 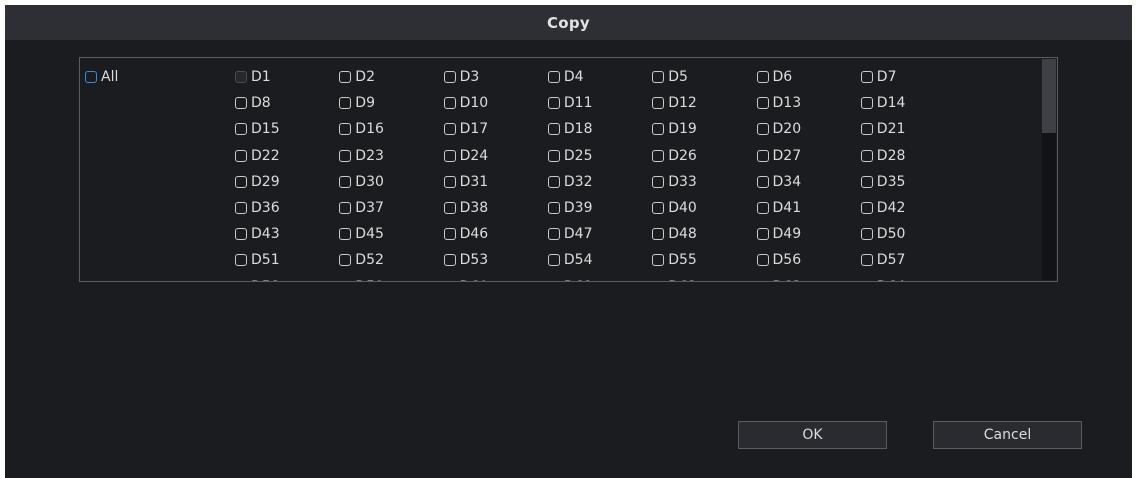 I want to click on channel-checkbox-d39: D39, so click(x=570, y=208).